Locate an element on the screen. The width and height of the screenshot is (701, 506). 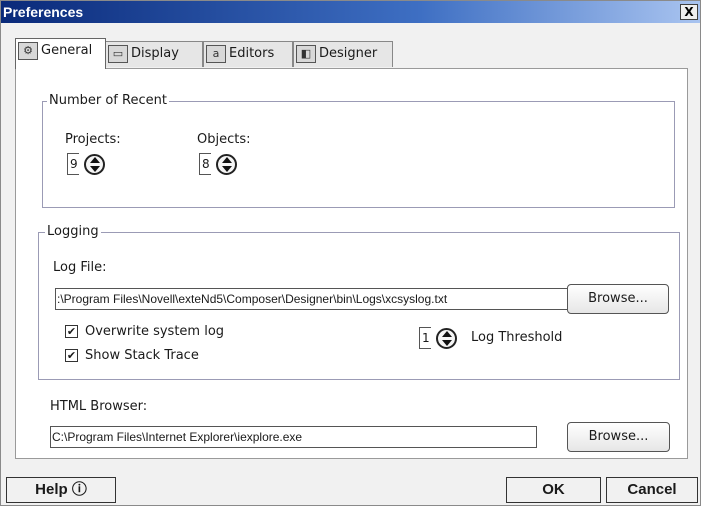
projects-spinner: 9 is located at coordinates (86, 164).